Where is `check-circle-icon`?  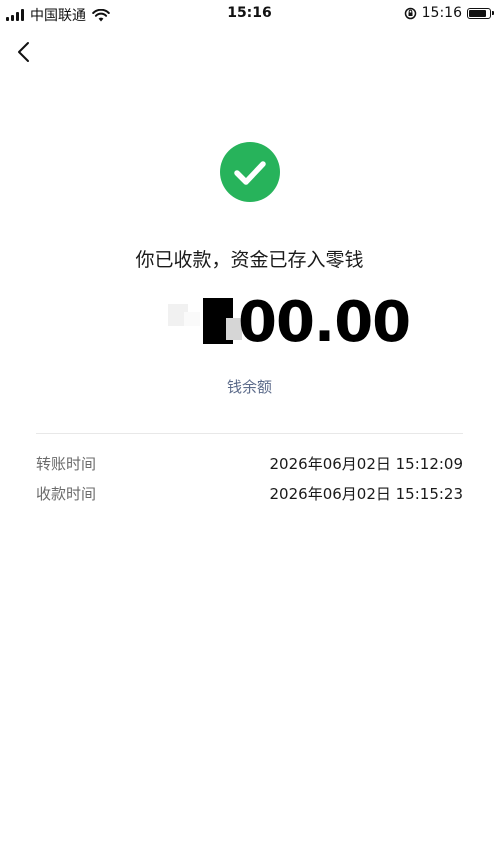
check-circle-icon is located at coordinates (250, 172).